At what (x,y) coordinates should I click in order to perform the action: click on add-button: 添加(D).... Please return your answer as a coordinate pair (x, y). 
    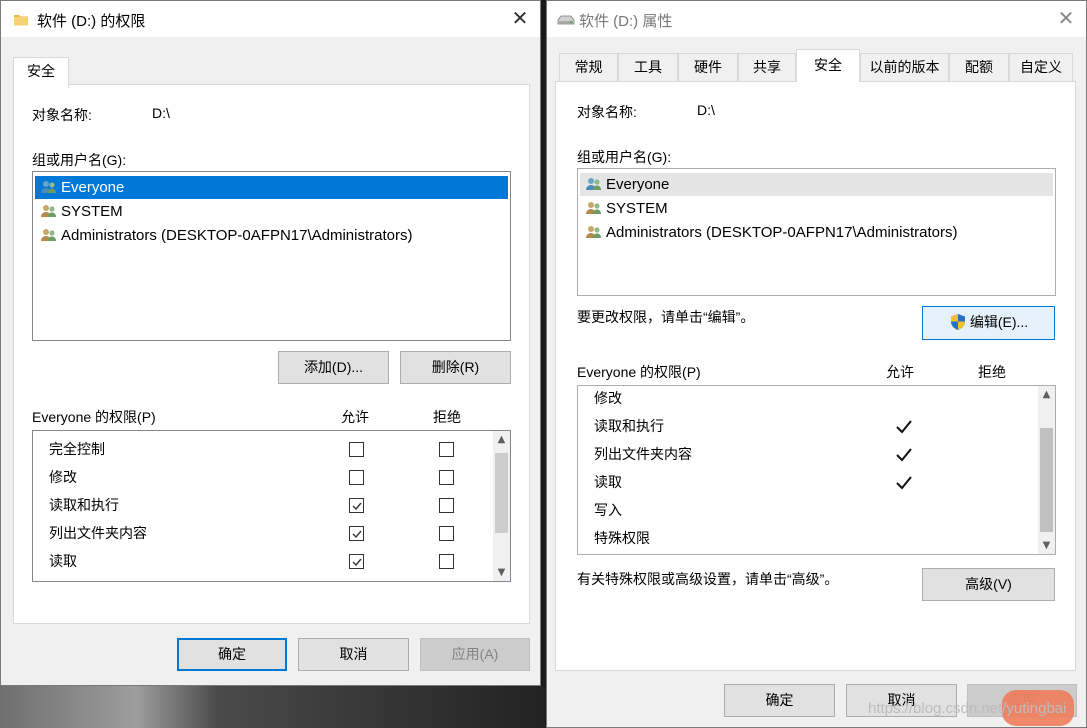
    Looking at the image, I should click on (333, 367).